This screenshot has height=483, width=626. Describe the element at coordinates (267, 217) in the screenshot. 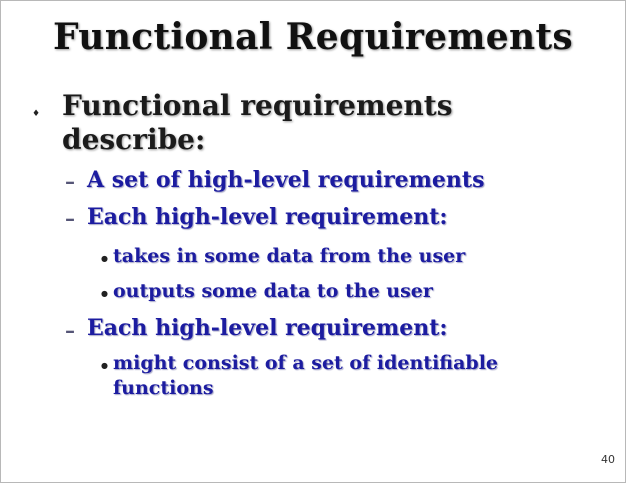

I see `sub-bullet-each-requirement-1: Each high-level requirement:` at that location.